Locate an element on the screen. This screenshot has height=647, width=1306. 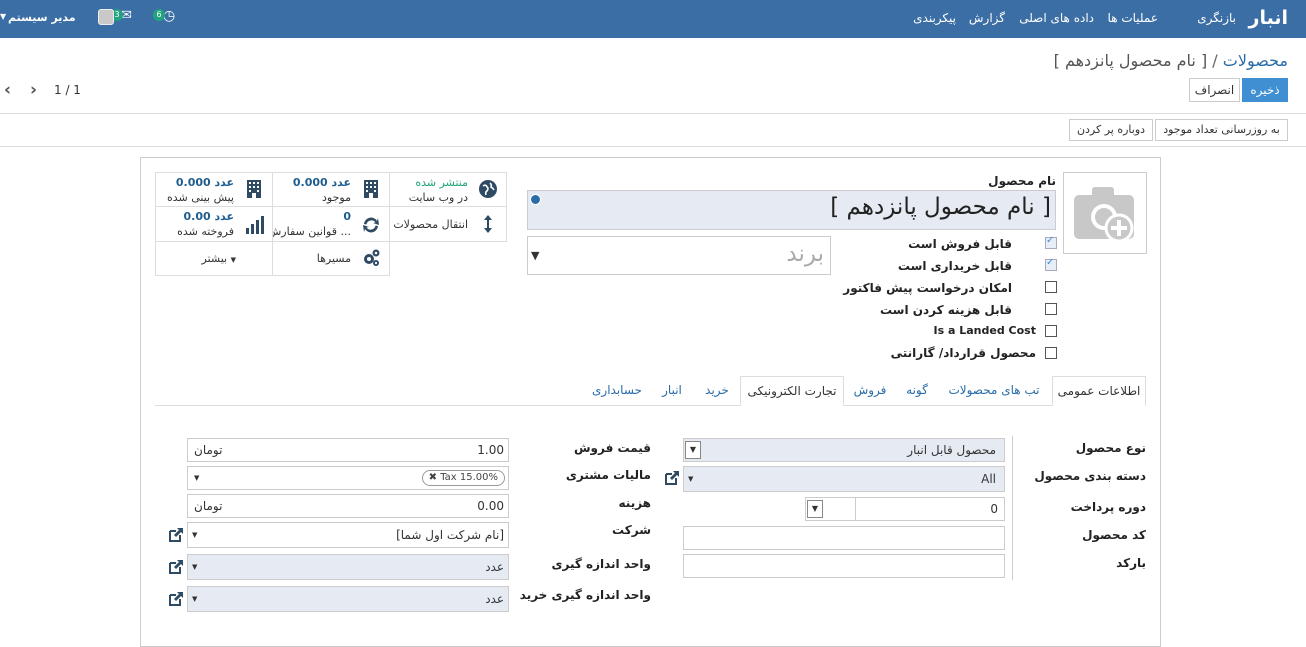
product-image is located at coordinates (1105, 213).